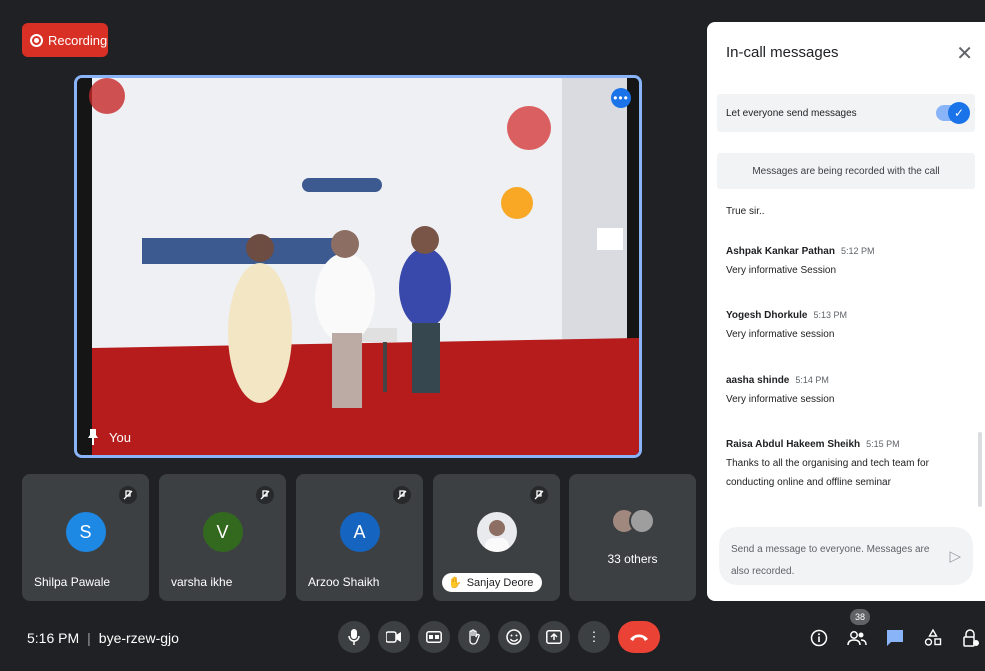 Image resolution: width=985 pixels, height=671 pixels. Describe the element at coordinates (791, 113) in the screenshot. I see `setting-label: Let everyone send messages` at that location.